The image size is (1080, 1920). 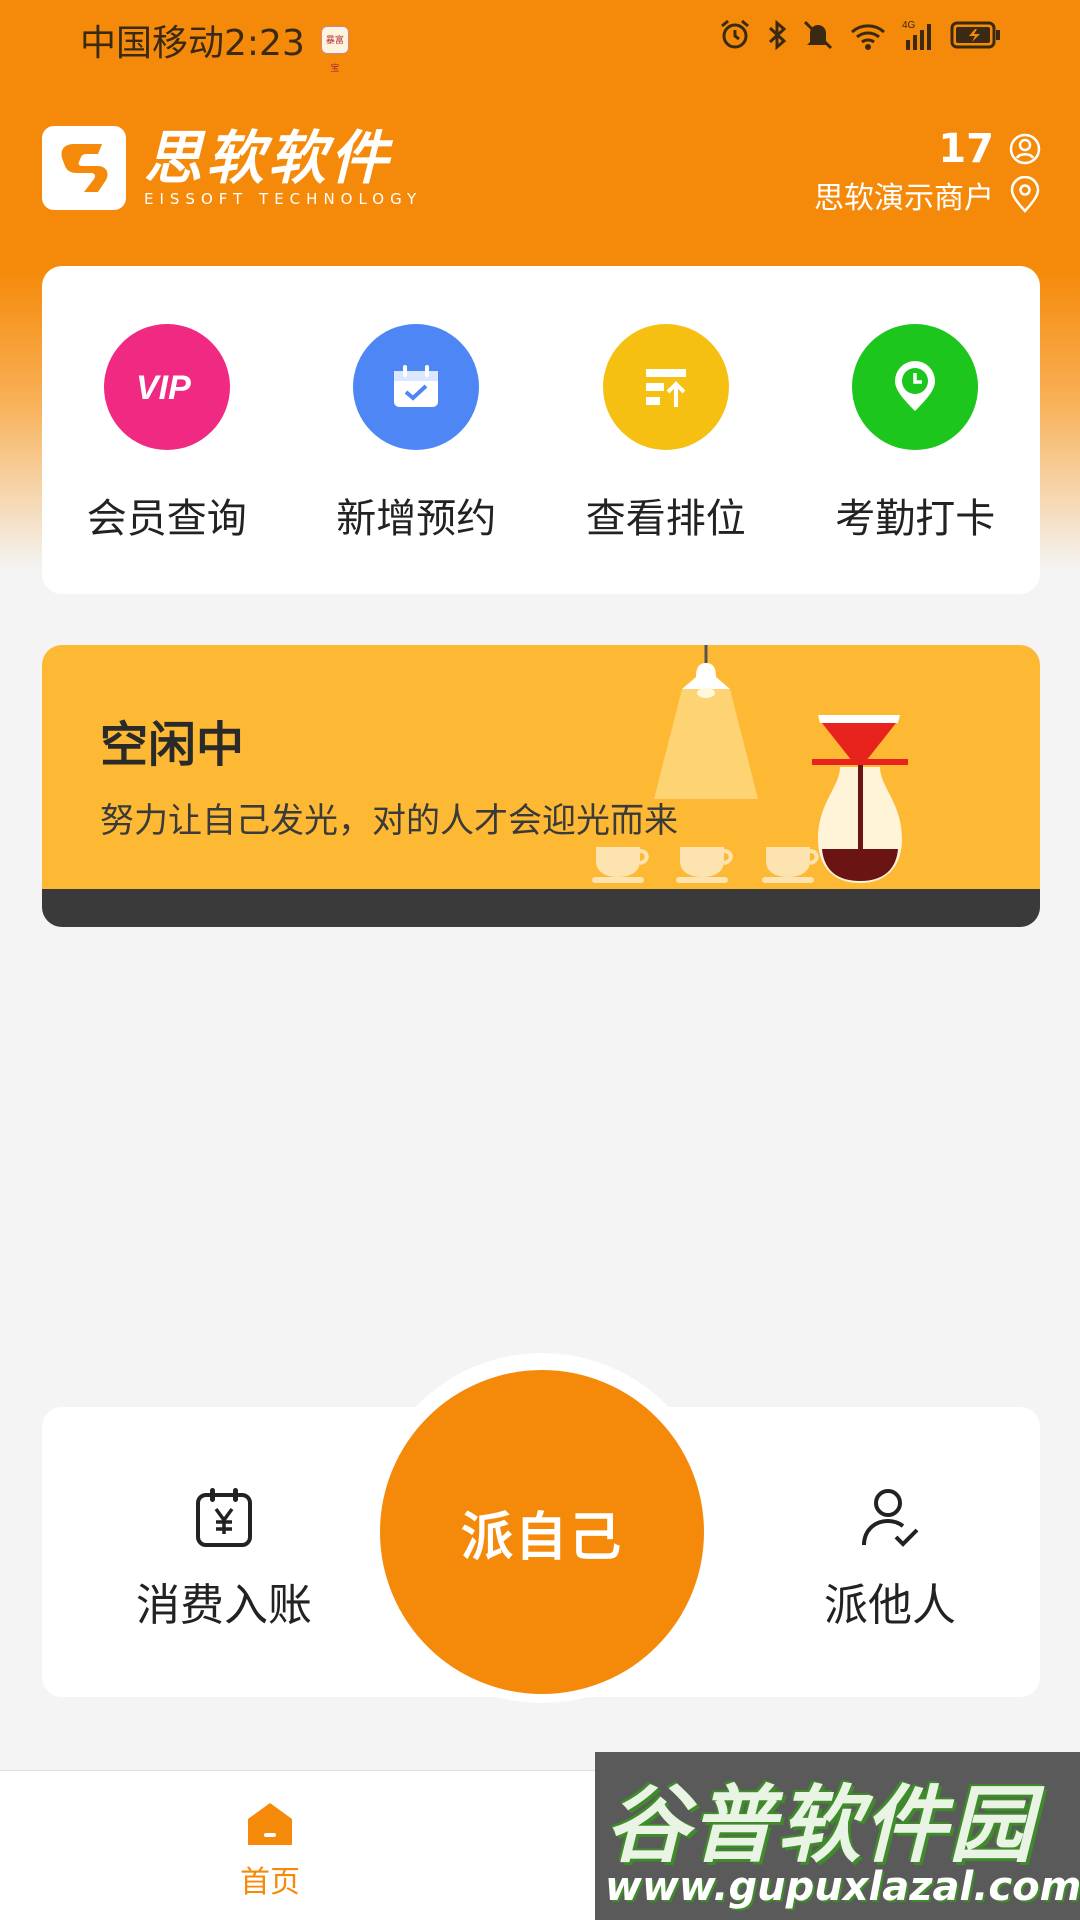 What do you see at coordinates (224, 1559) in the screenshot?
I see `consumption-entry-button: 消费入账` at bounding box center [224, 1559].